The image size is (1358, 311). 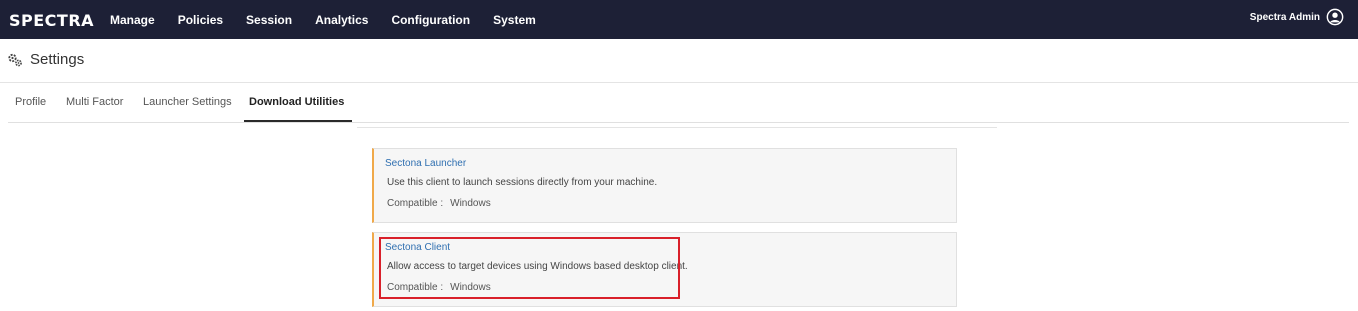 I want to click on nav-manage: Manage, so click(x=132, y=20).